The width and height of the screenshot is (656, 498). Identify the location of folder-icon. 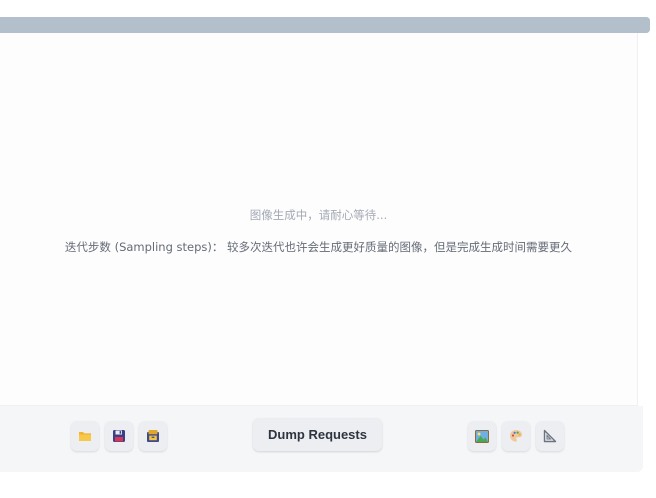
(85, 436).